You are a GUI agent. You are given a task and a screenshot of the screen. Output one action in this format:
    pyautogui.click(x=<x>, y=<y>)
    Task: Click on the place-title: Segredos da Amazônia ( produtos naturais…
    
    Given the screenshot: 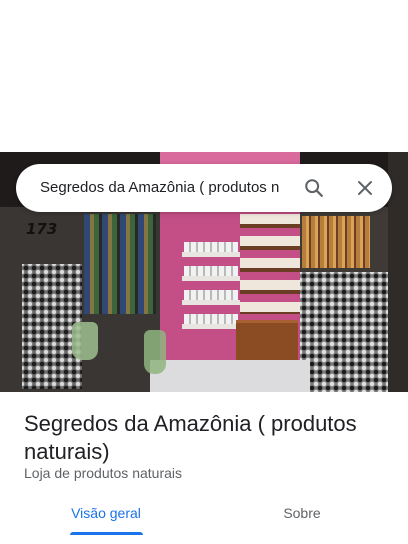 What is the action you would take?
    pyautogui.click(x=190, y=437)
    